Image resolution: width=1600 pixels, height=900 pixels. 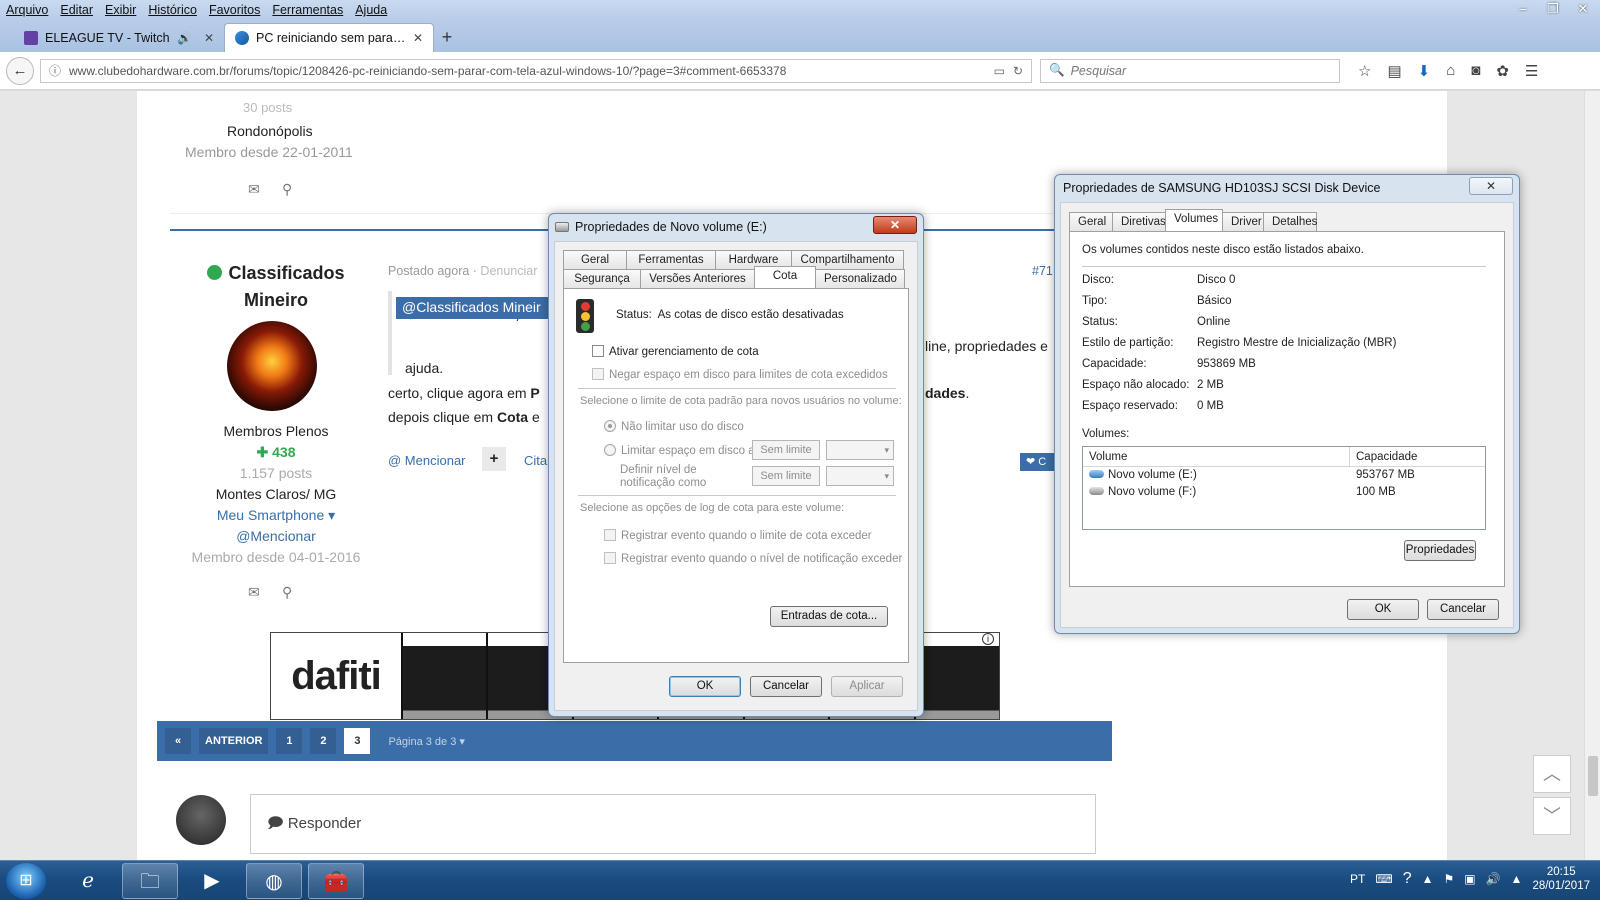 What do you see at coordinates (1475, 71) in the screenshot?
I see `pocket-icon: ◙` at bounding box center [1475, 71].